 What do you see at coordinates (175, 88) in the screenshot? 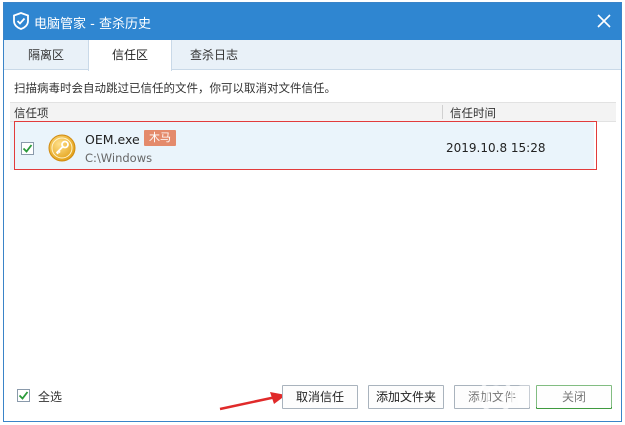
I see `hint-text: 扫描病毒时会自动跳过已信任的文件，你可以取消对文件信任。` at bounding box center [175, 88].